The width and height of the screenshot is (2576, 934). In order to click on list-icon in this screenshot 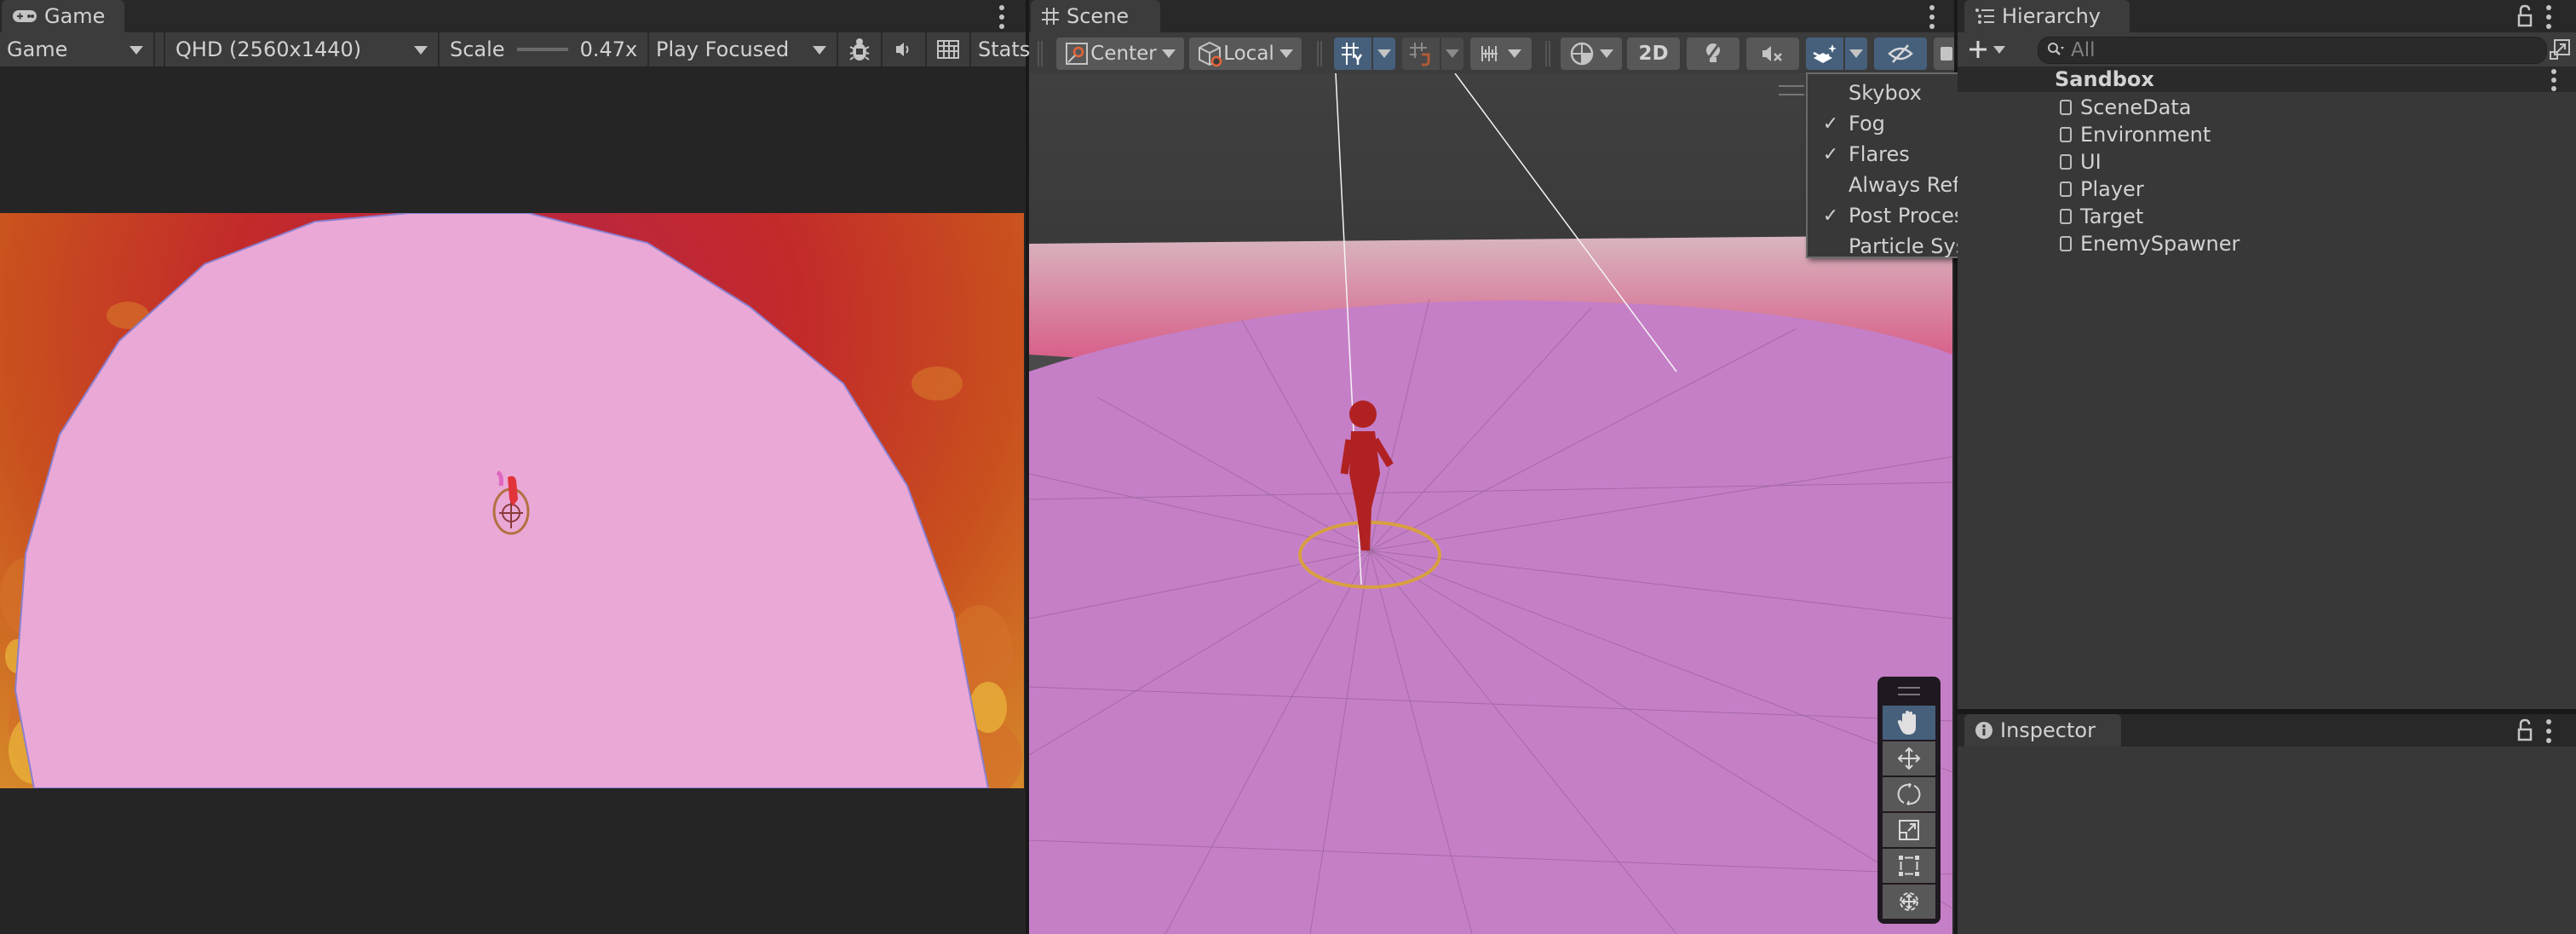, I will do `click(1985, 16)`.